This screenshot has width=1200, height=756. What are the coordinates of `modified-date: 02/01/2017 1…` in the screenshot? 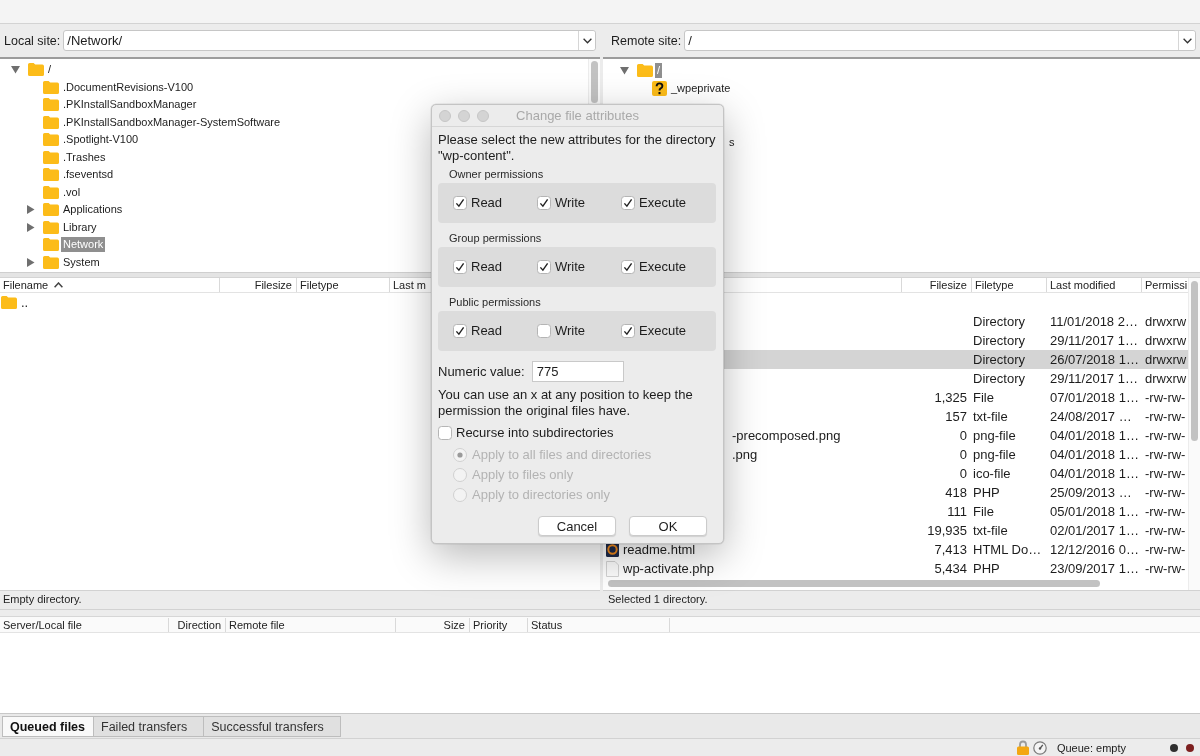 It's located at (1094, 530).